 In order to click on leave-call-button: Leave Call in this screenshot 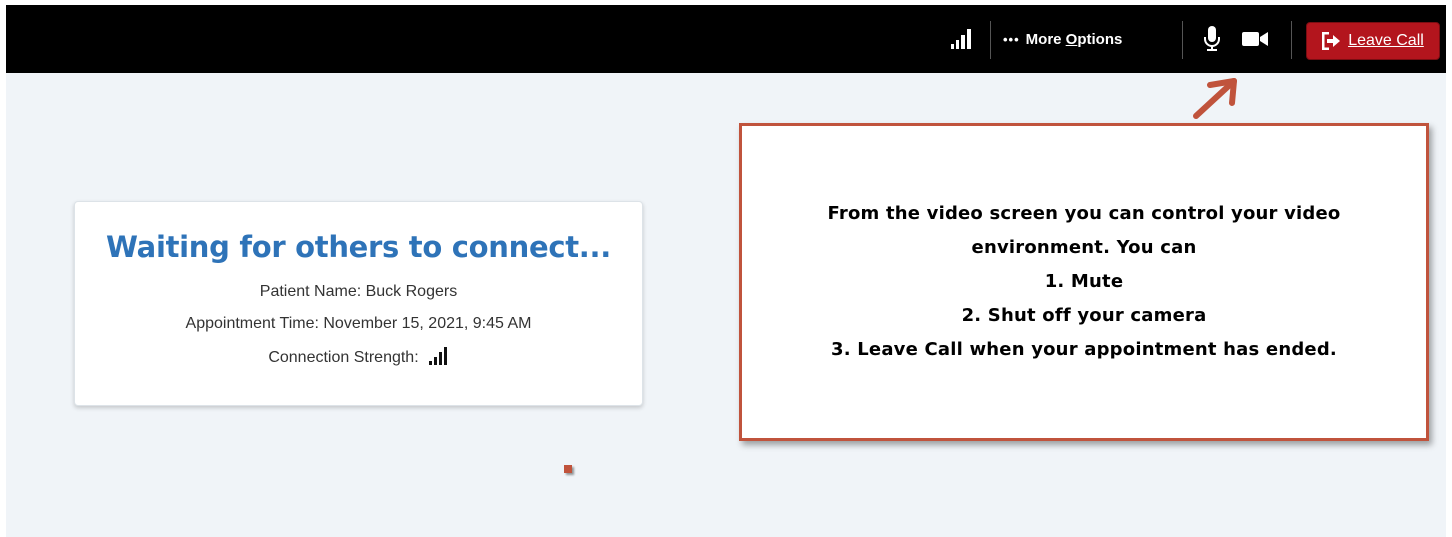, I will do `click(1373, 41)`.